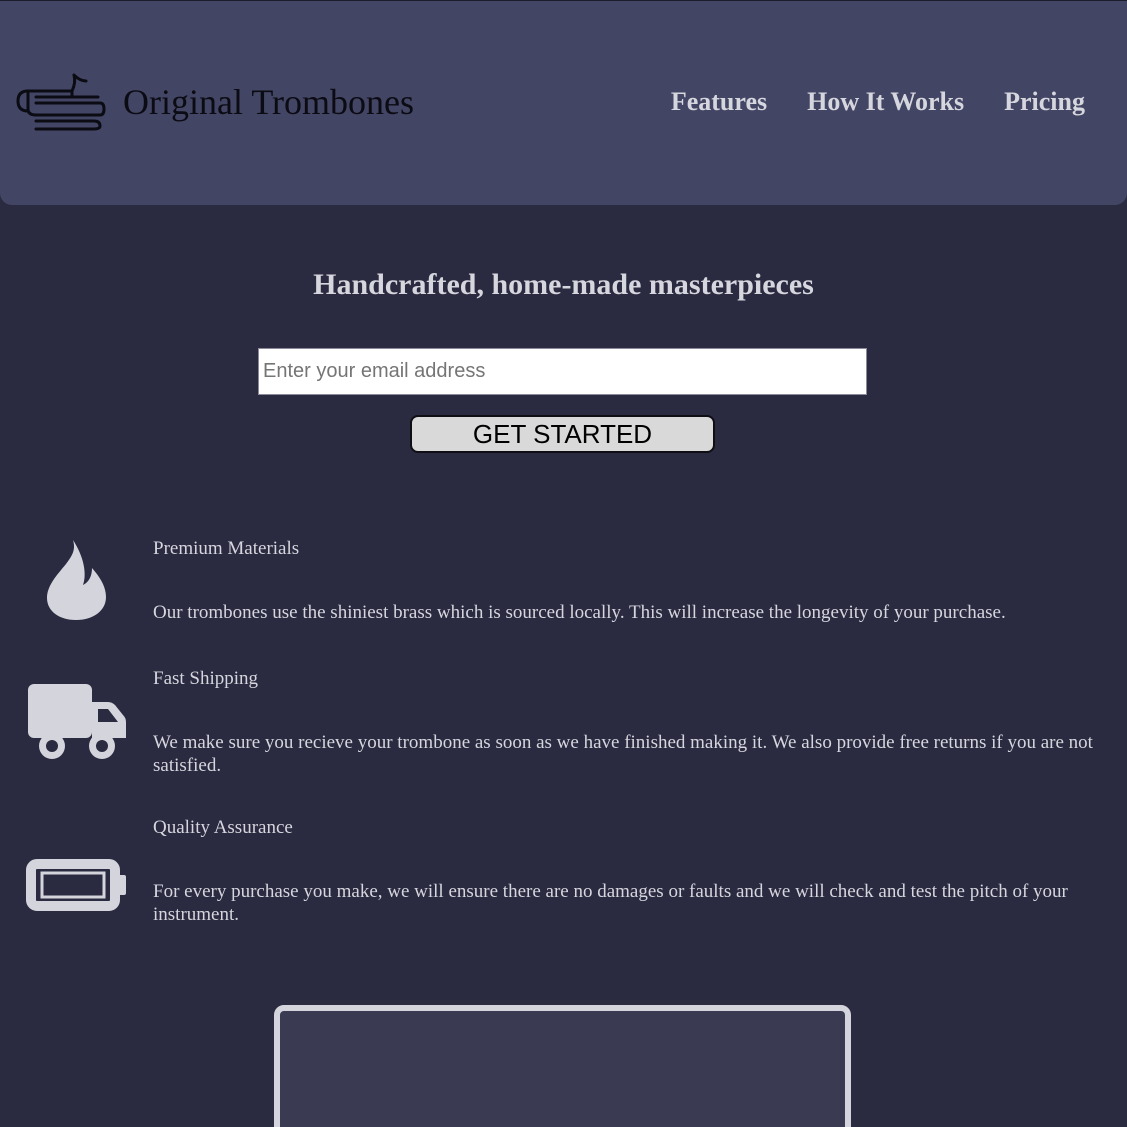 This screenshot has width=1127, height=1127. Describe the element at coordinates (223, 827) in the screenshot. I see `feature-title: Quality Assurance` at that location.